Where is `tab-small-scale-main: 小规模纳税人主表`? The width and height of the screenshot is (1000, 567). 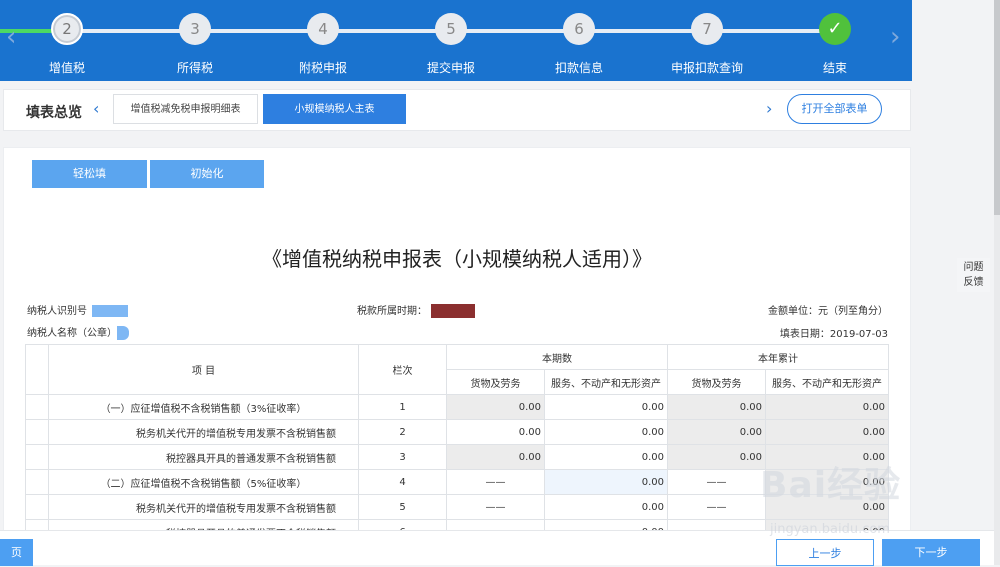 tab-small-scale-main: 小规模纳税人主表 is located at coordinates (334, 109).